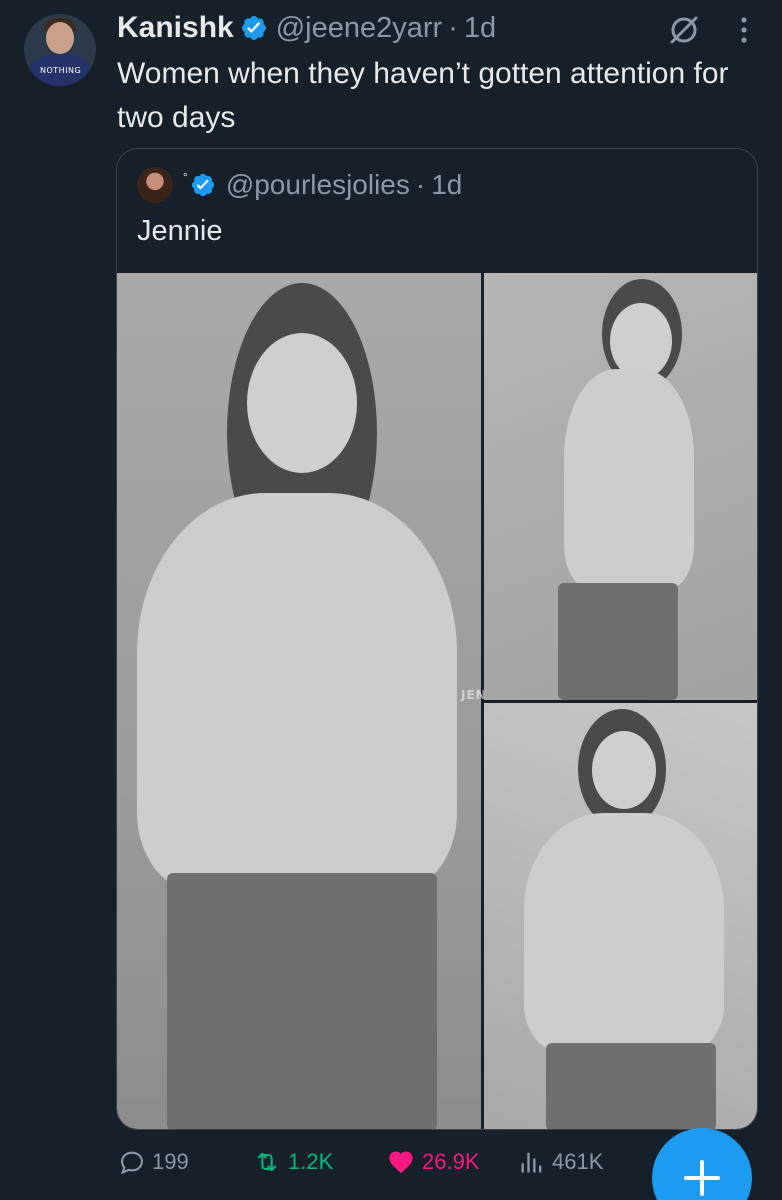 This screenshot has height=1200, width=782. I want to click on reply-button: 199, so click(153, 1162).